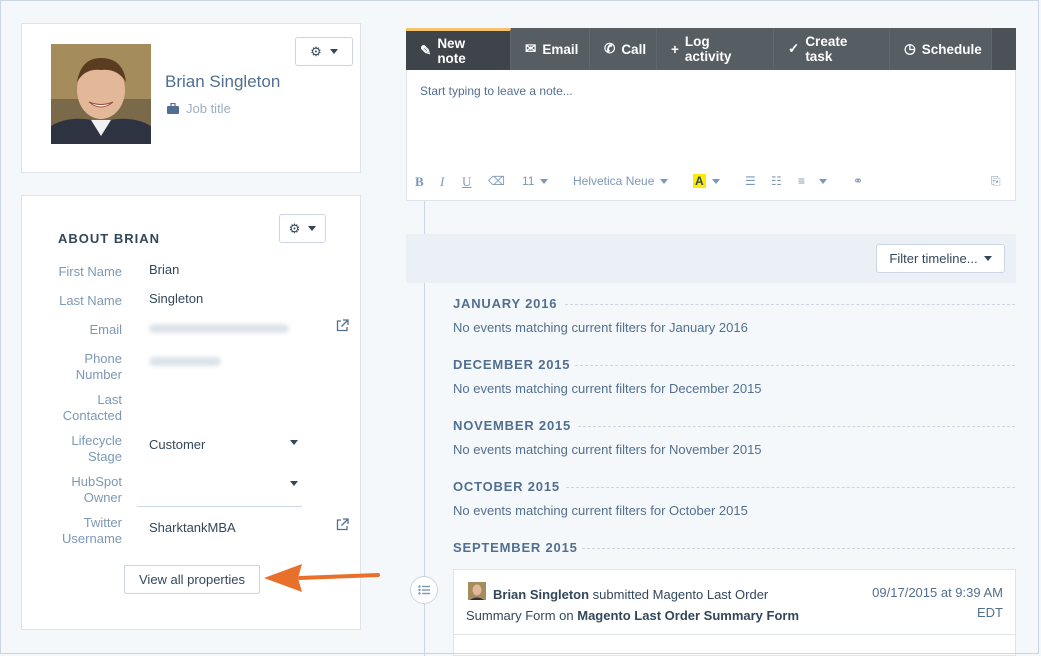 The width and height of the screenshot is (1041, 656). I want to click on profile-card: Brian Singleton Job title ⚙, so click(191, 98).